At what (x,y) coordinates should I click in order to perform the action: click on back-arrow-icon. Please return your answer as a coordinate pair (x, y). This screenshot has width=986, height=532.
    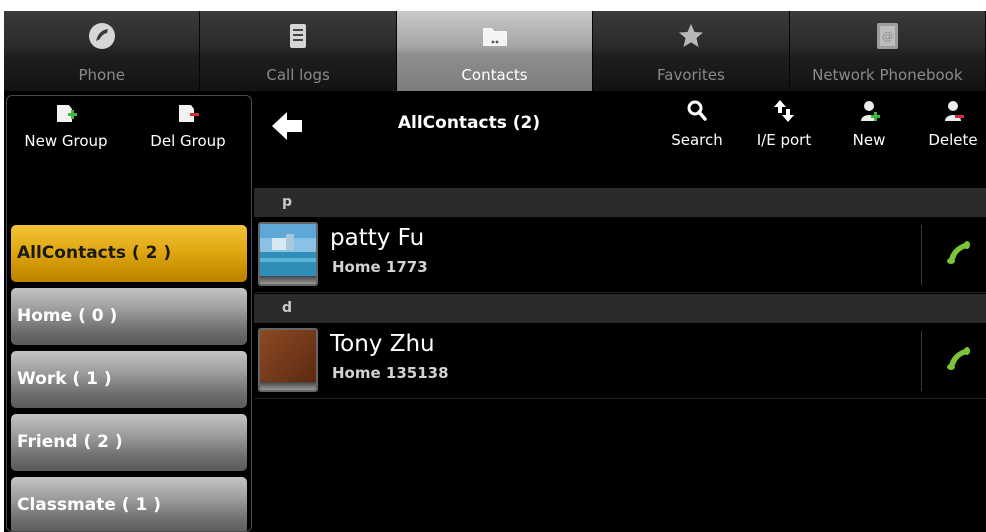
    Looking at the image, I should click on (287, 126).